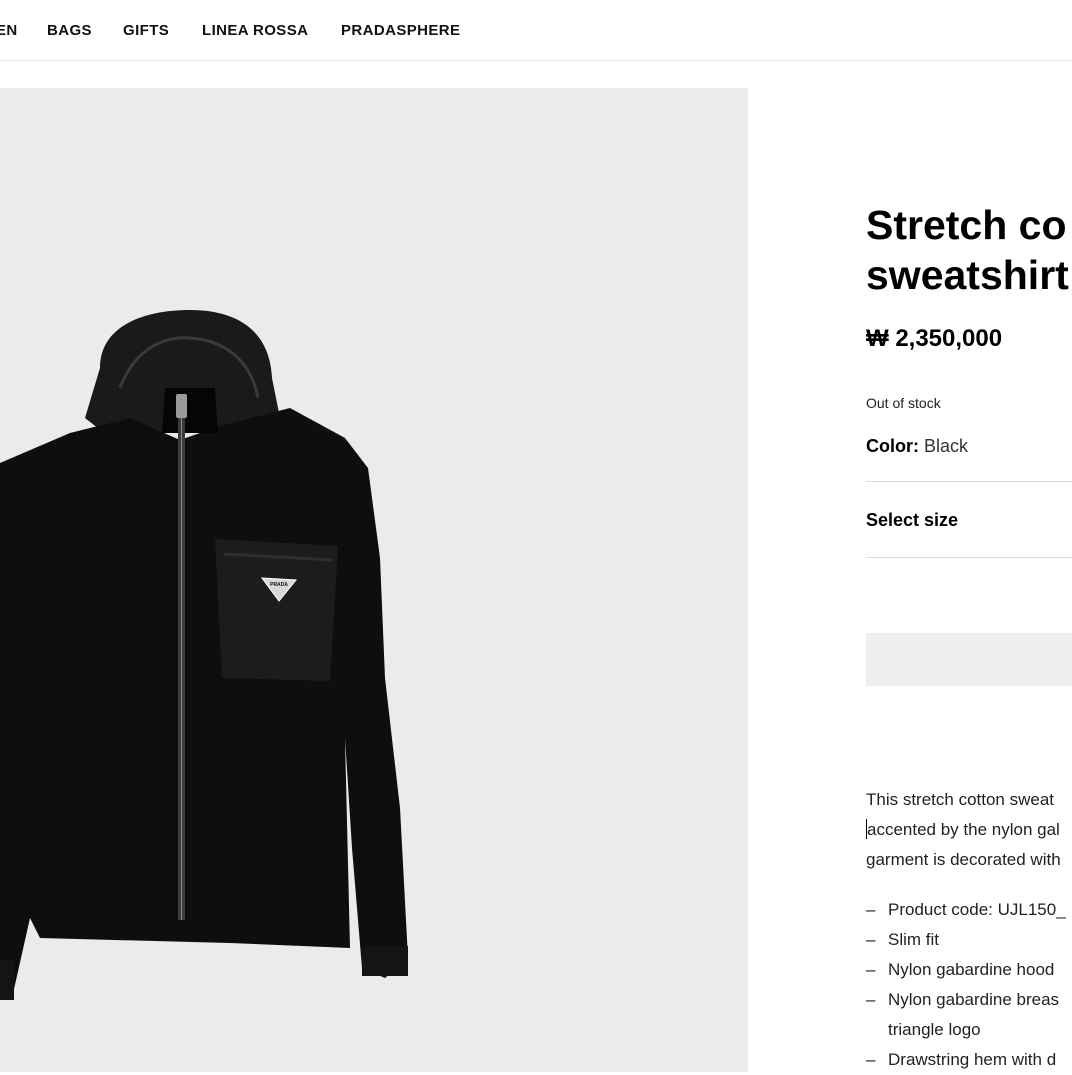 This screenshot has width=1072, height=1075. Describe the element at coordinates (969, 940) in the screenshot. I see `list-item: – Slim fit` at that location.